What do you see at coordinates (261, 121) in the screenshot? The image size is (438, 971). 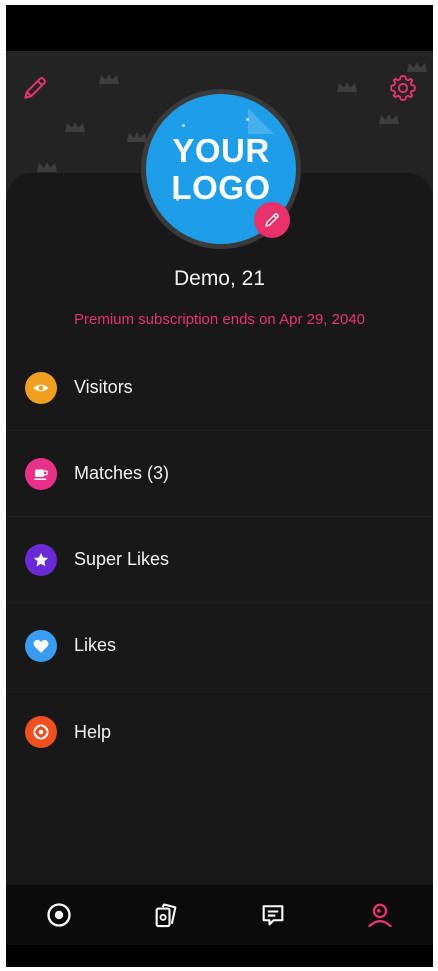 I see `logo-page-corner` at bounding box center [261, 121].